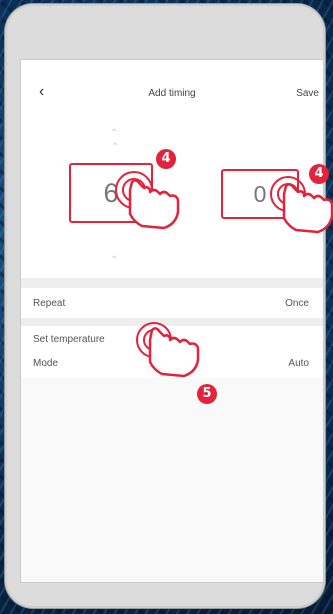 This screenshot has width=333, height=614. I want to click on header-bar: ‹ Add timing Save, so click(172, 89).